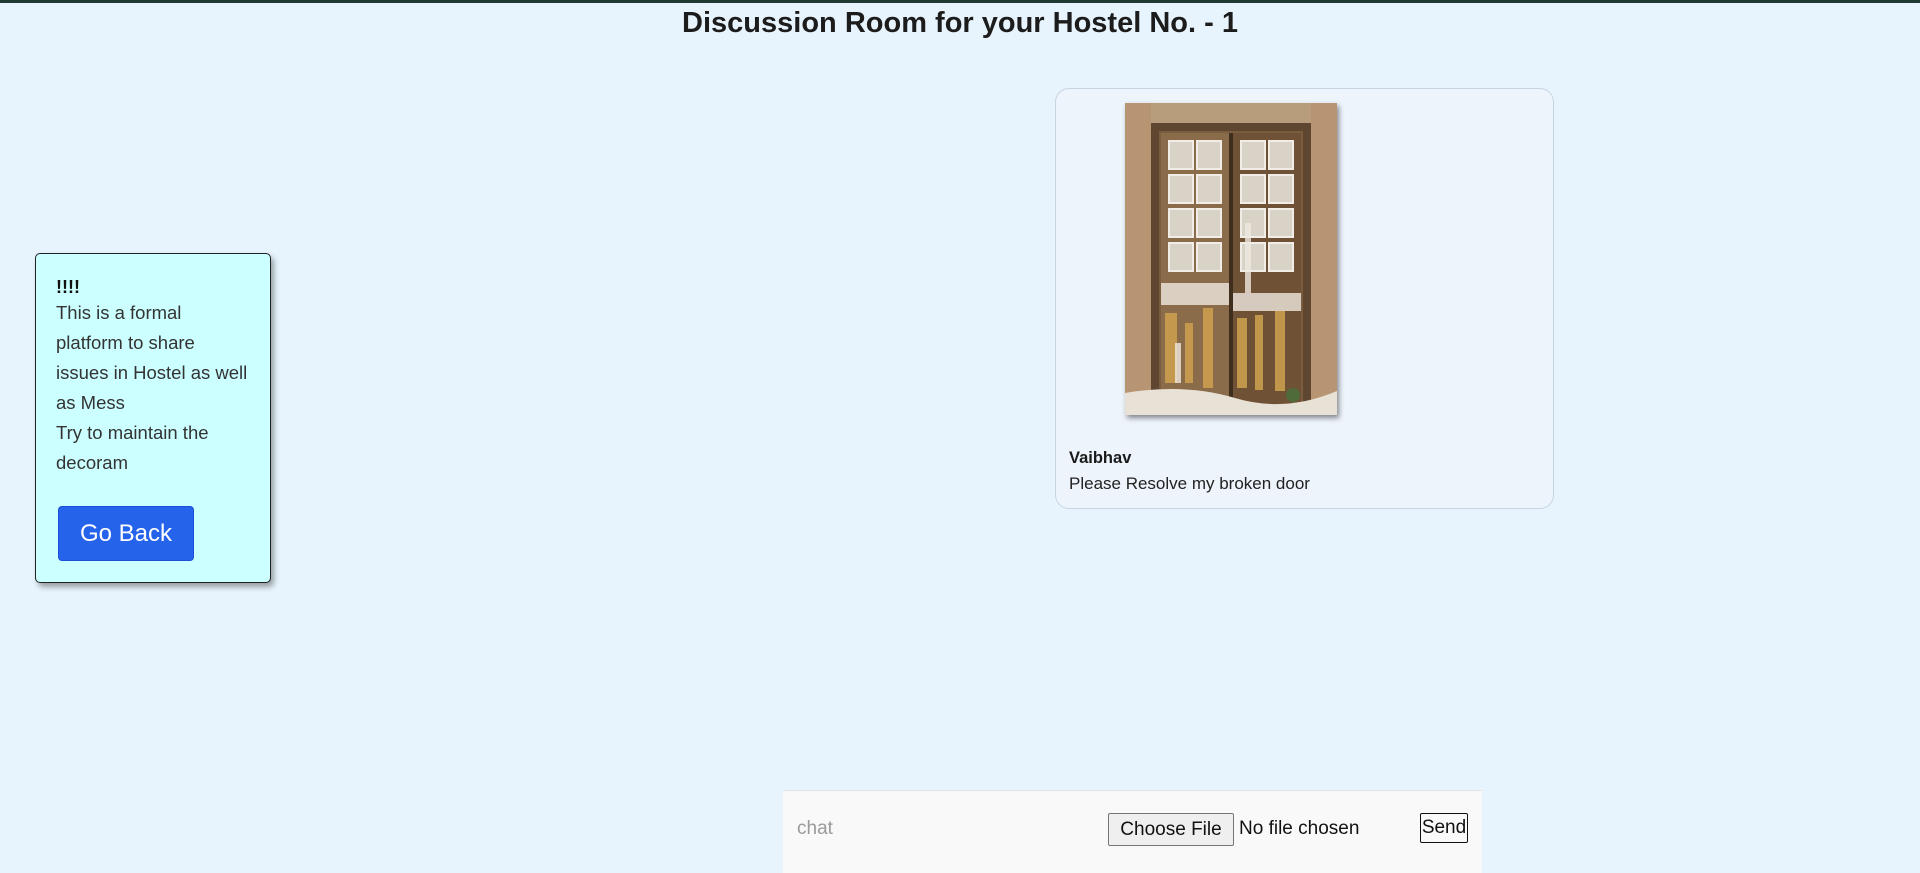 This screenshot has width=1920, height=873. I want to click on choose-file-button: Choose File, so click(1171, 829).